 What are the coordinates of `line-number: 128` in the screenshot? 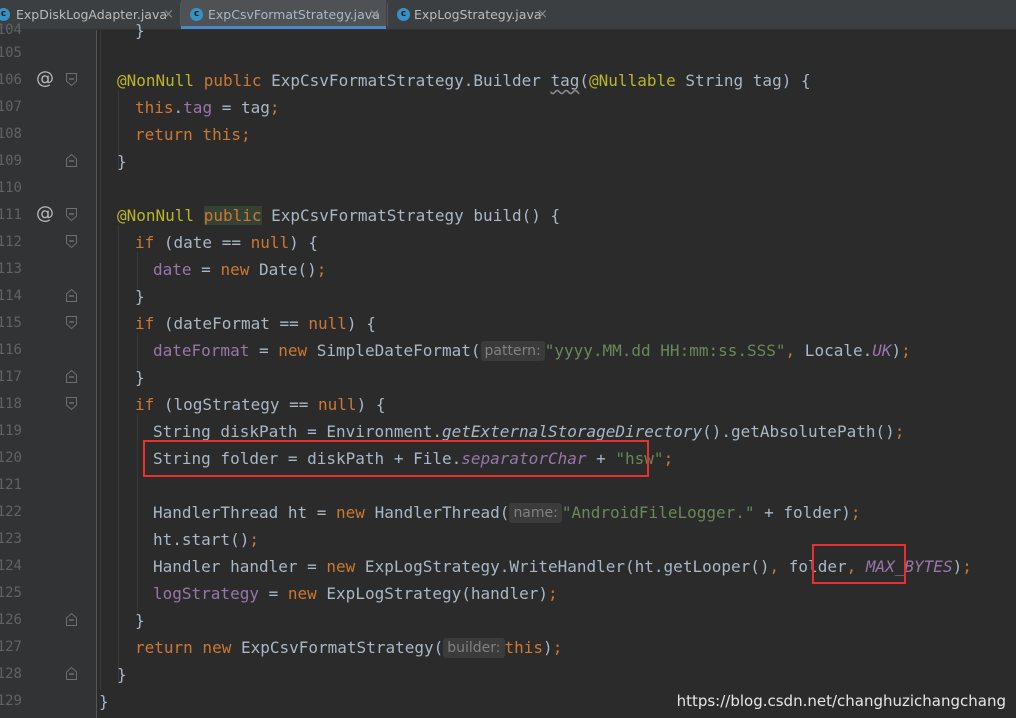 It's located at (11, 674).